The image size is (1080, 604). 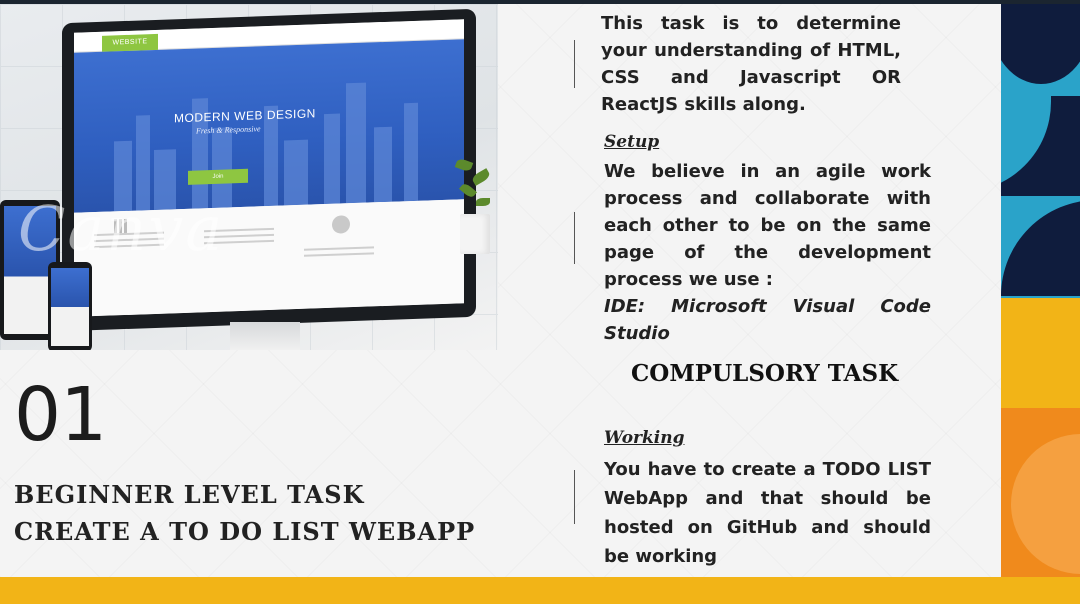 I want to click on setup-heading: Setup, so click(x=632, y=142).